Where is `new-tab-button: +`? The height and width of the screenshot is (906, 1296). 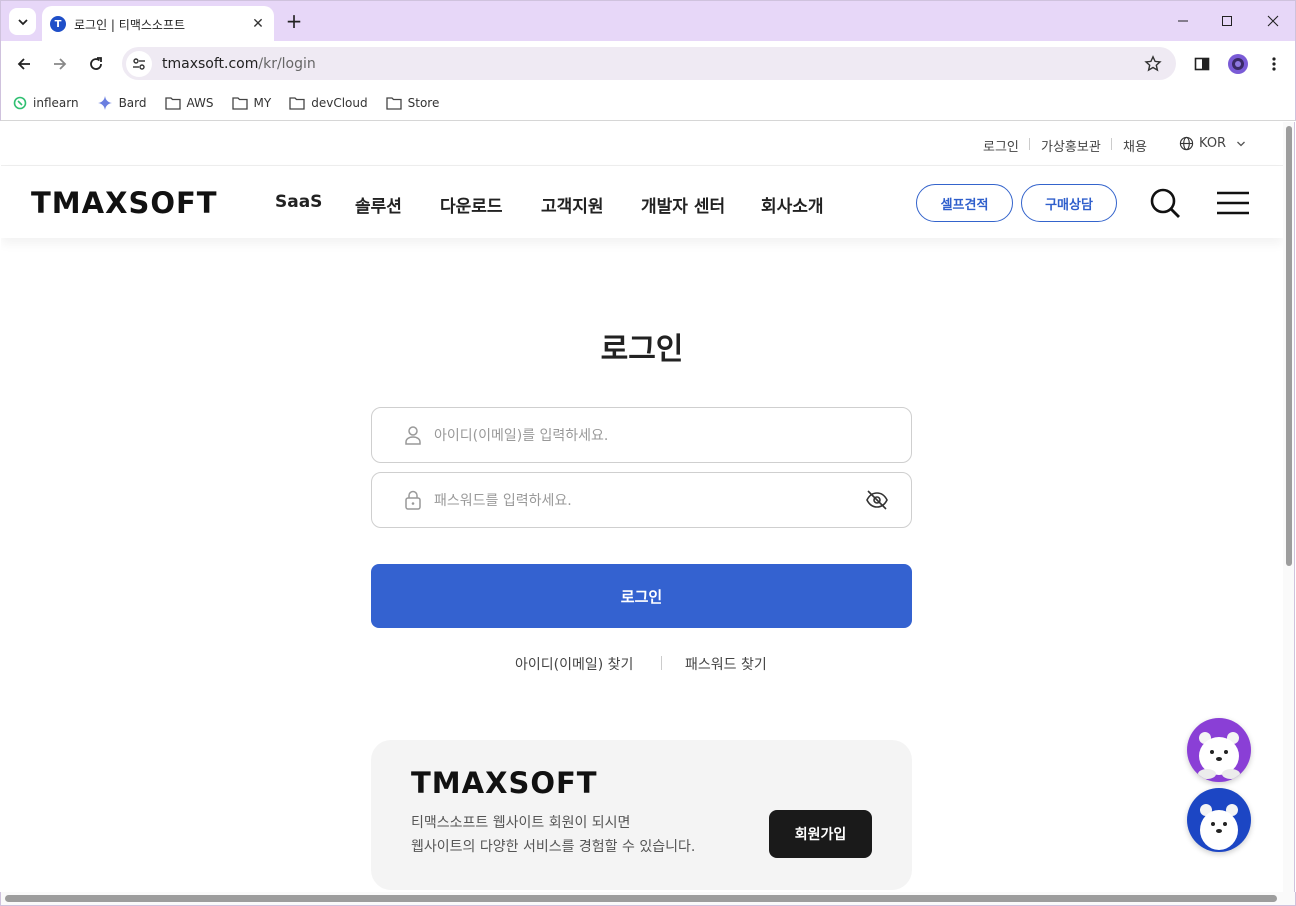
new-tab-button: + is located at coordinates (294, 21).